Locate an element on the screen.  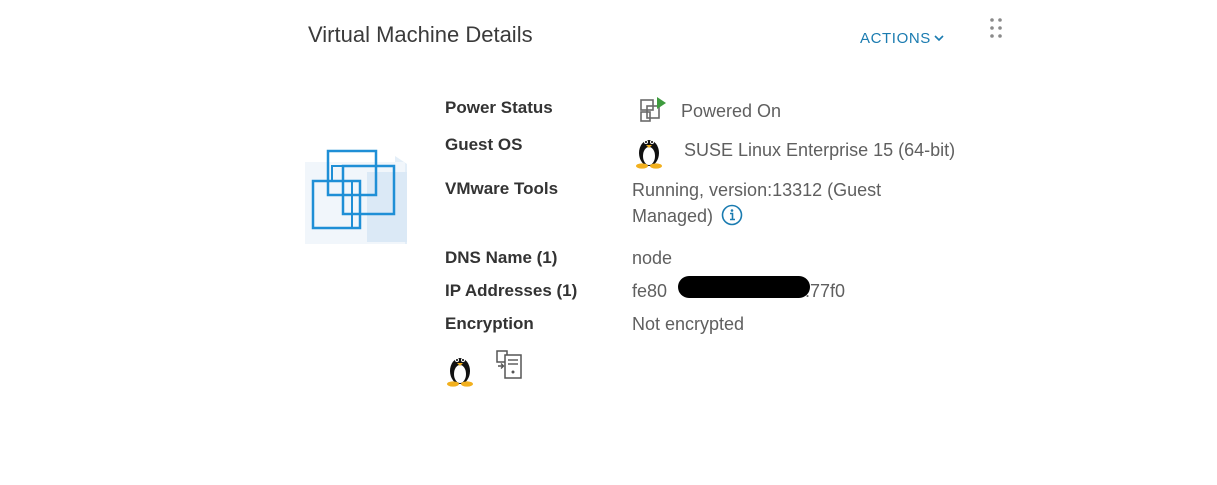
ip-address-prefix: fe80 is located at coordinates (650, 291).